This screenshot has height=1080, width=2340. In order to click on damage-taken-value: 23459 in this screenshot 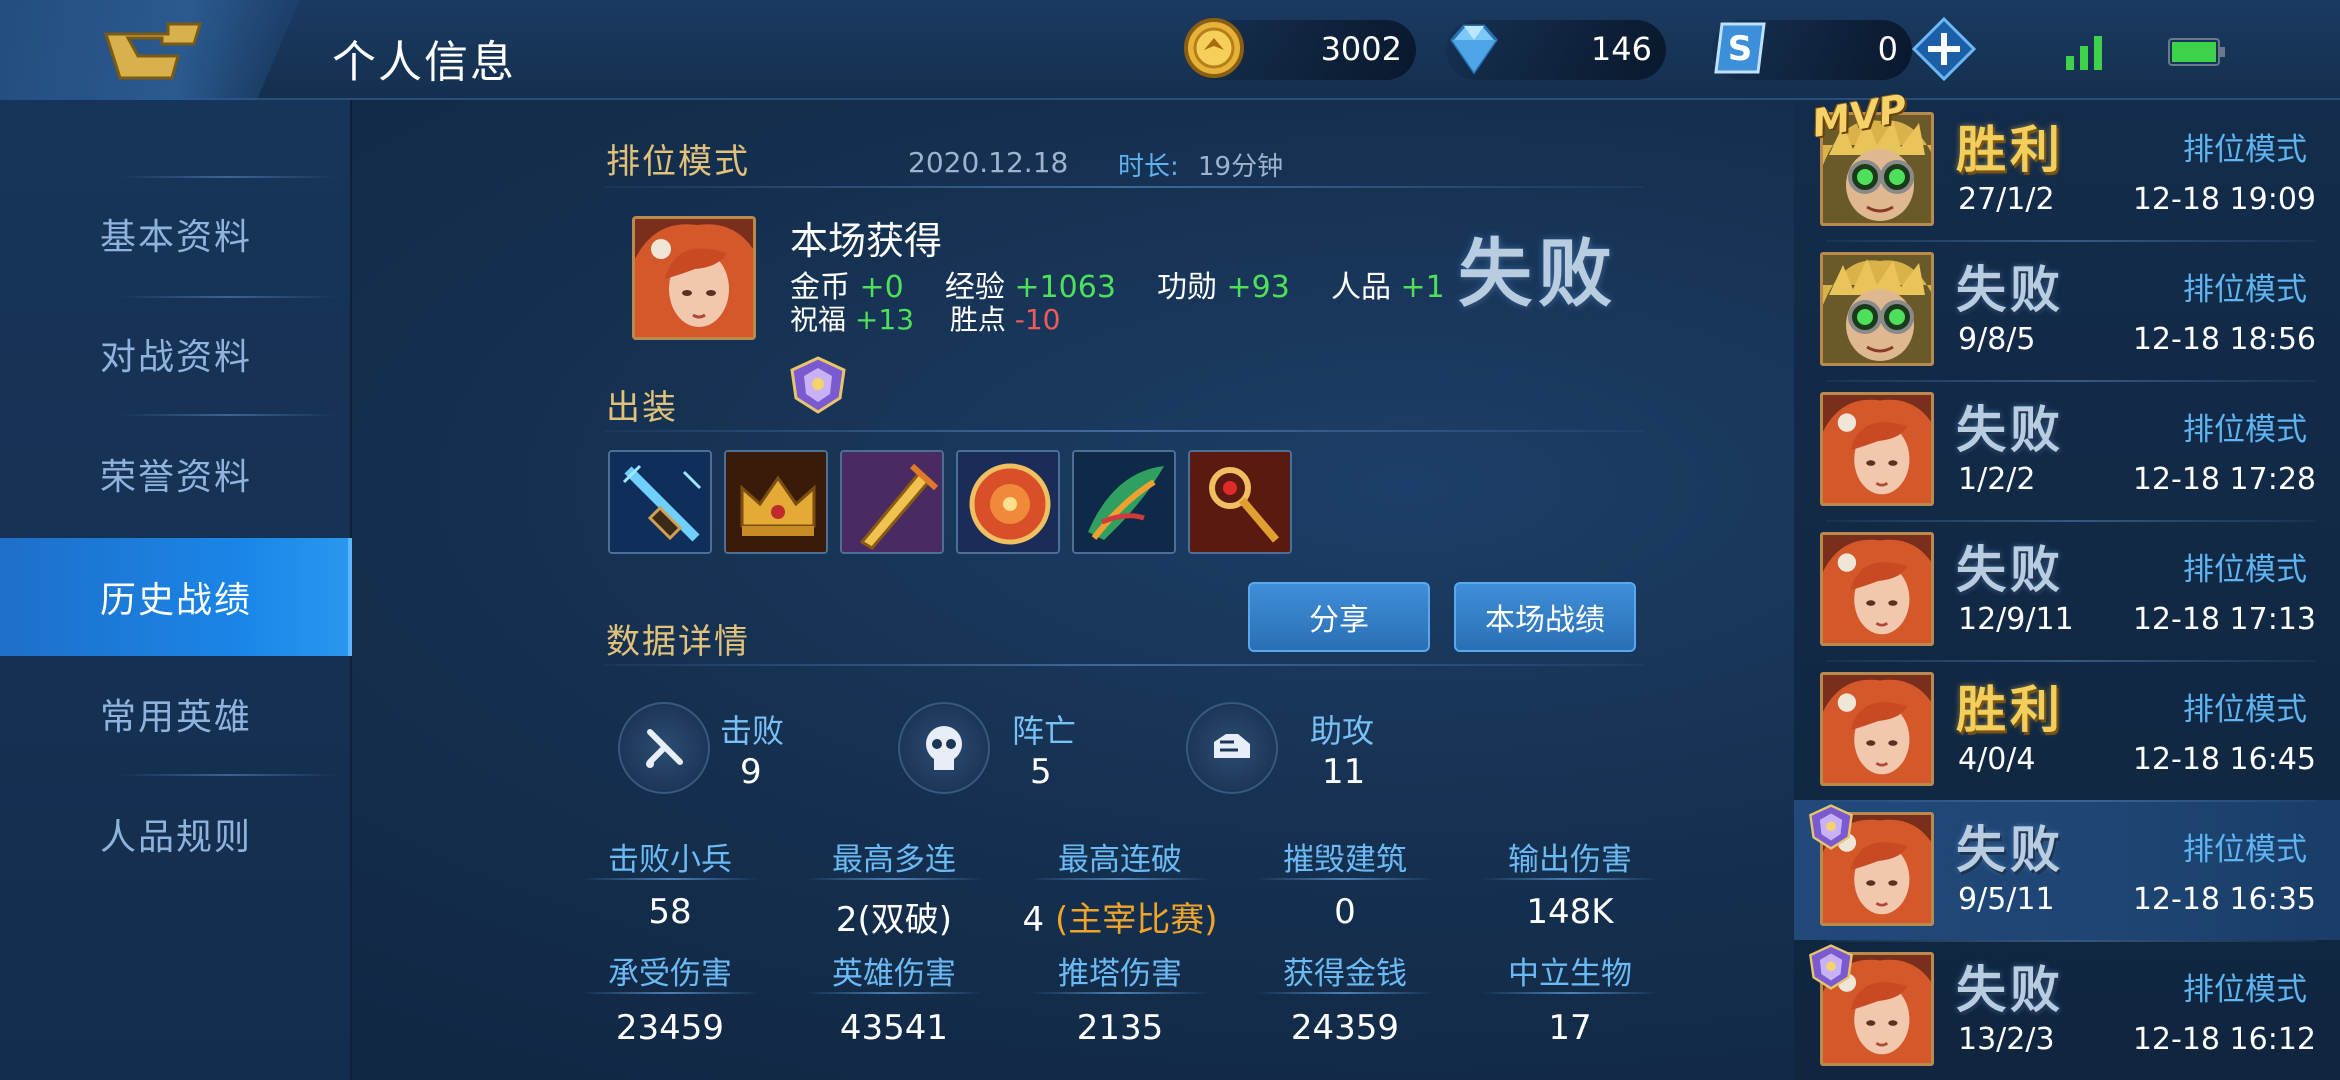, I will do `click(670, 1028)`.